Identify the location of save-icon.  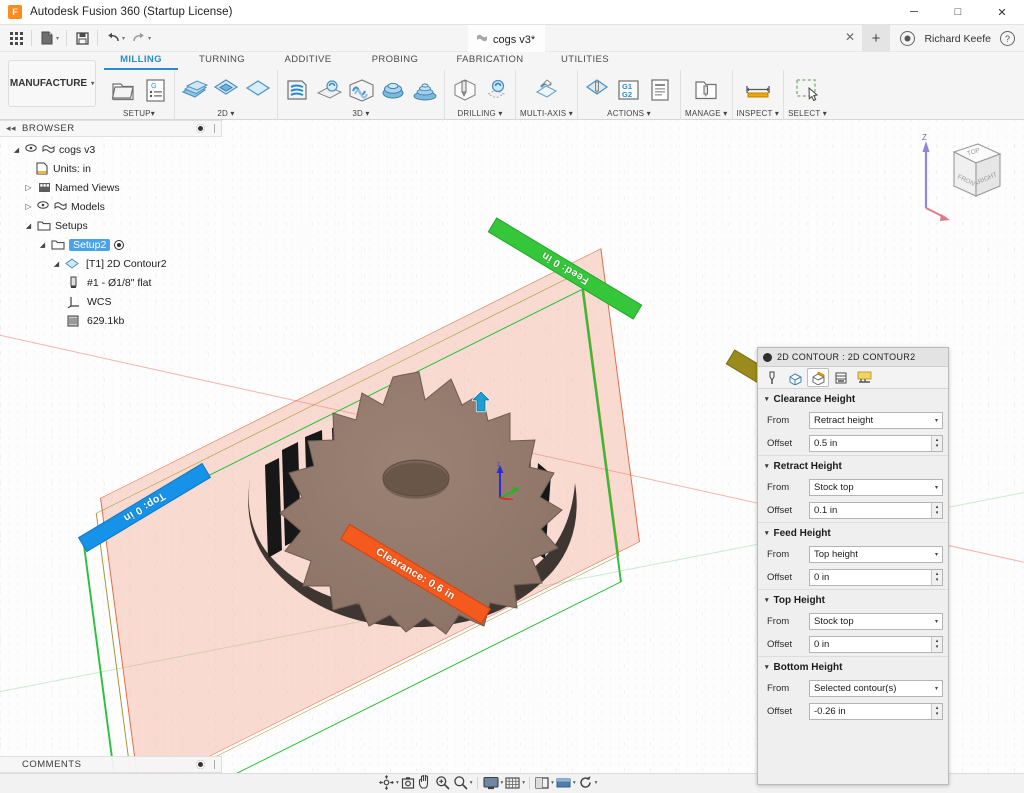
(82, 38).